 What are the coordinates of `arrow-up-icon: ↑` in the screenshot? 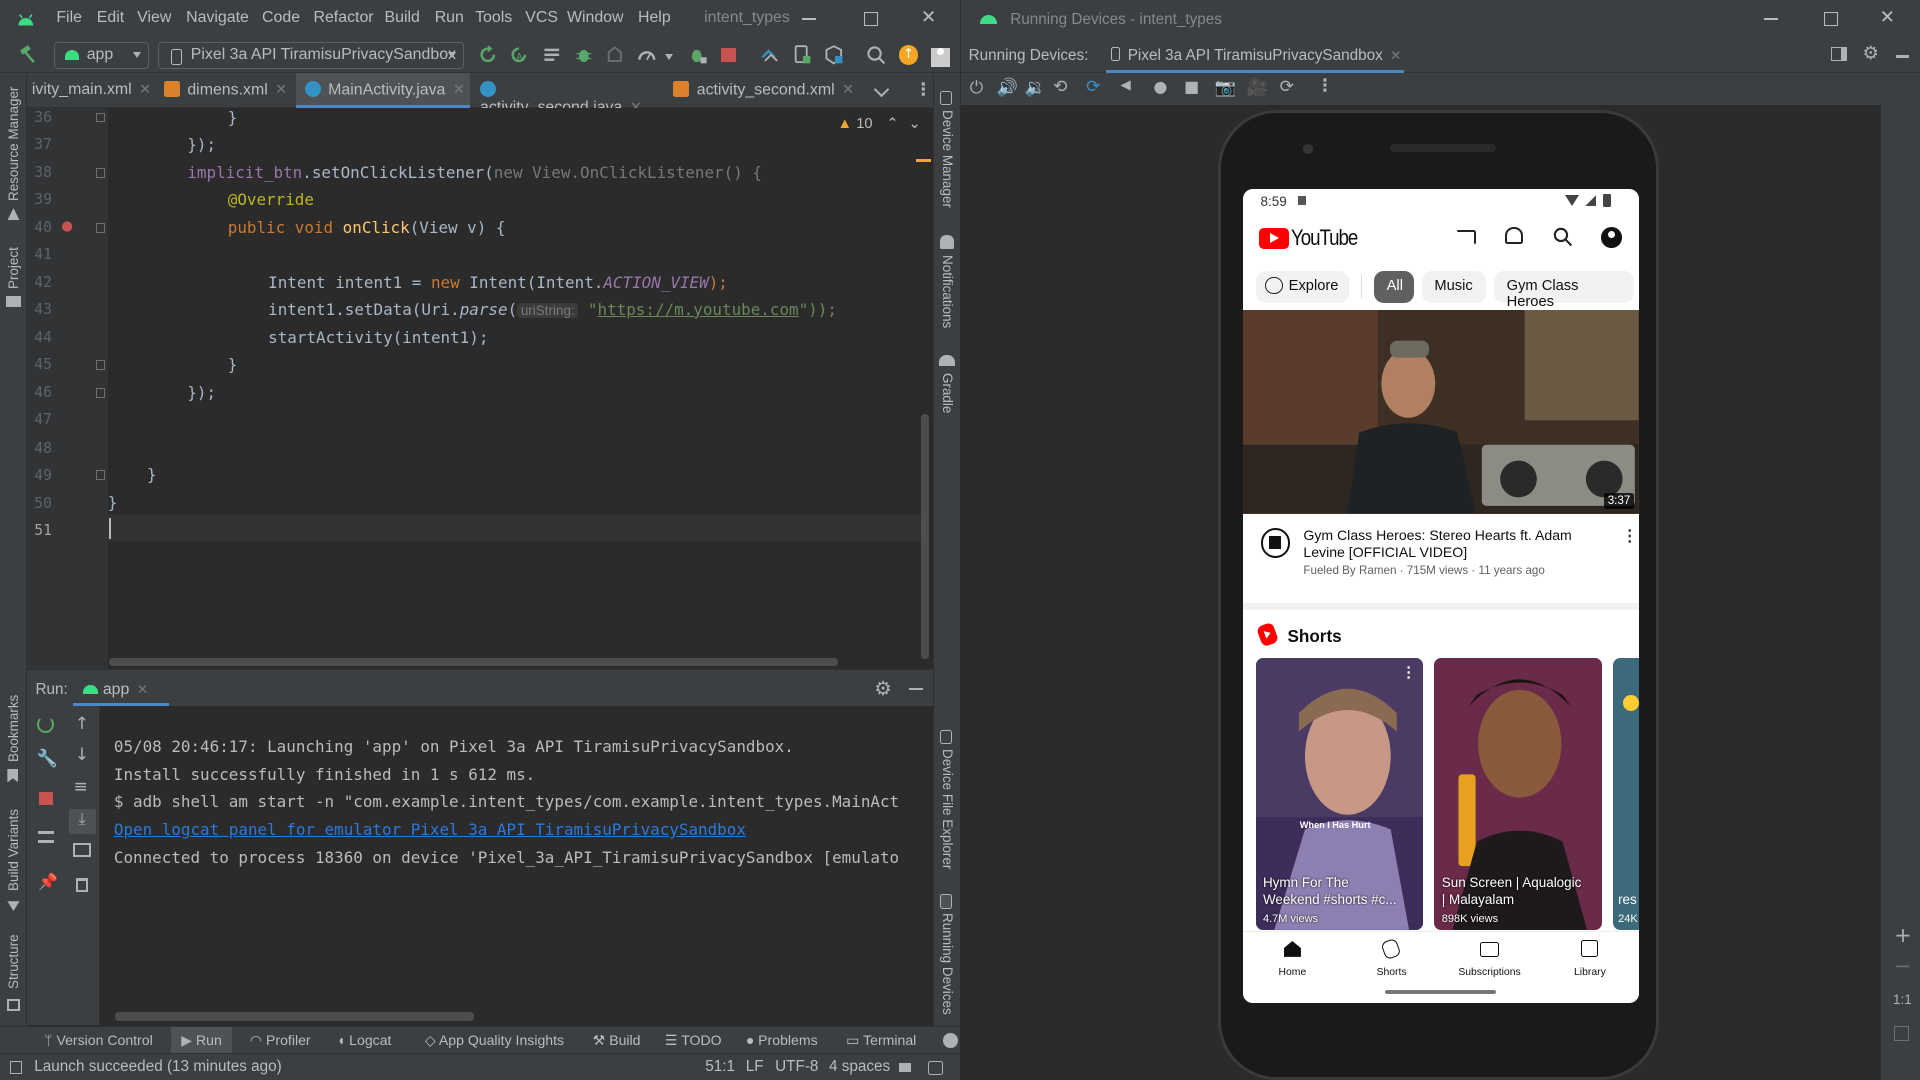 It's located at (82, 724).